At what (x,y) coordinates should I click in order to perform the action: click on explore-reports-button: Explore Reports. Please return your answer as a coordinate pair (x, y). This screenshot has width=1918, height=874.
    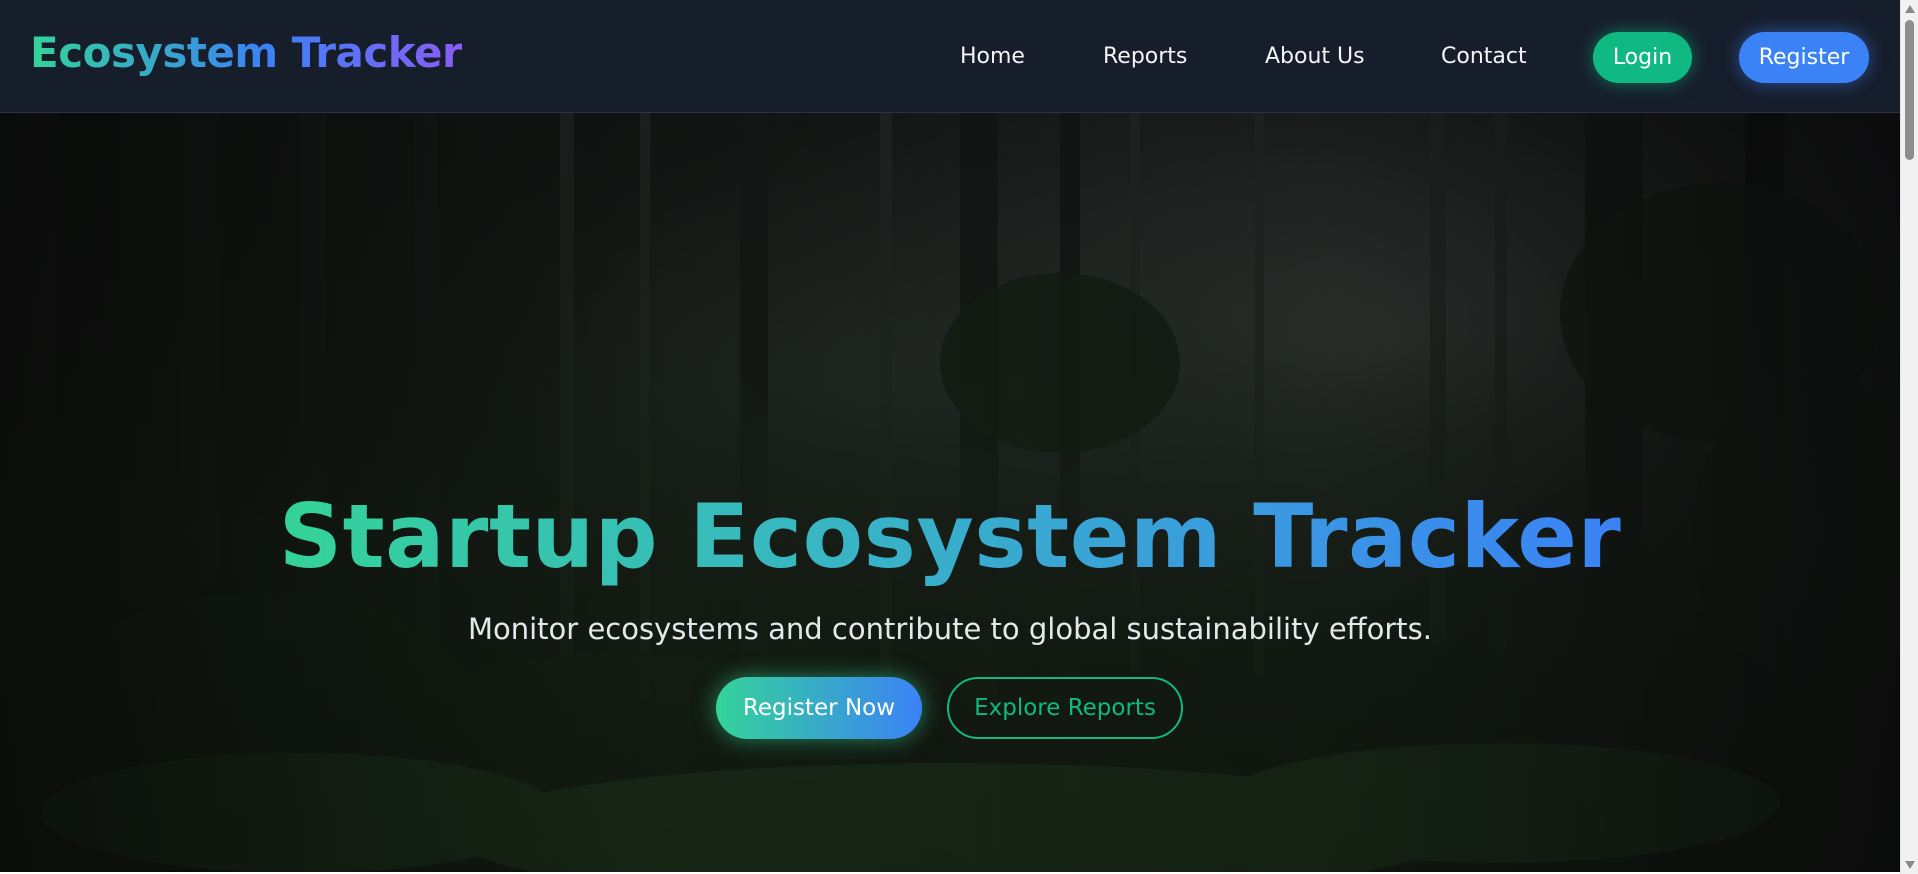
    Looking at the image, I should click on (1065, 708).